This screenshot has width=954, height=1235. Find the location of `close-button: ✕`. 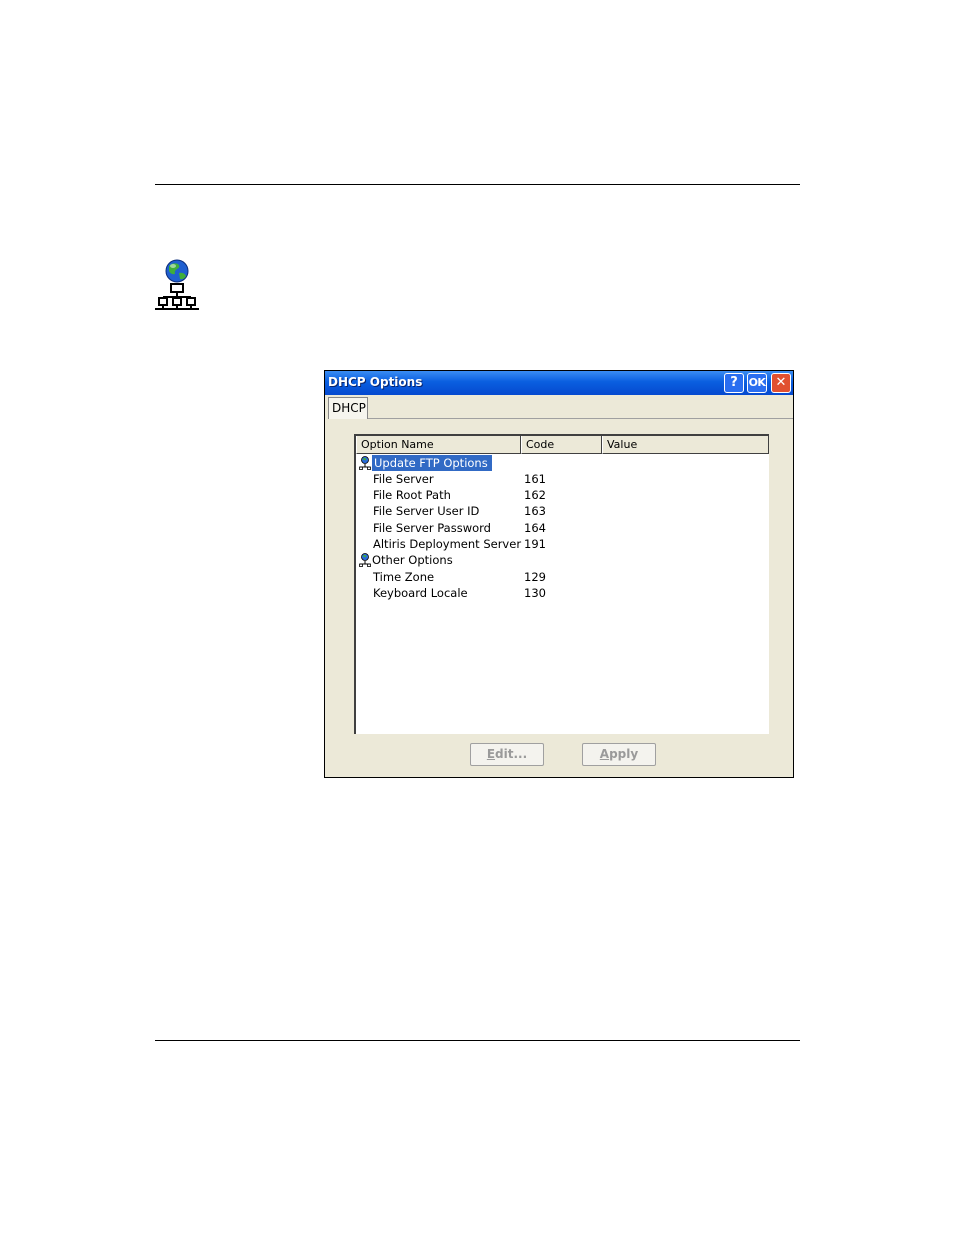

close-button: ✕ is located at coordinates (781, 383).